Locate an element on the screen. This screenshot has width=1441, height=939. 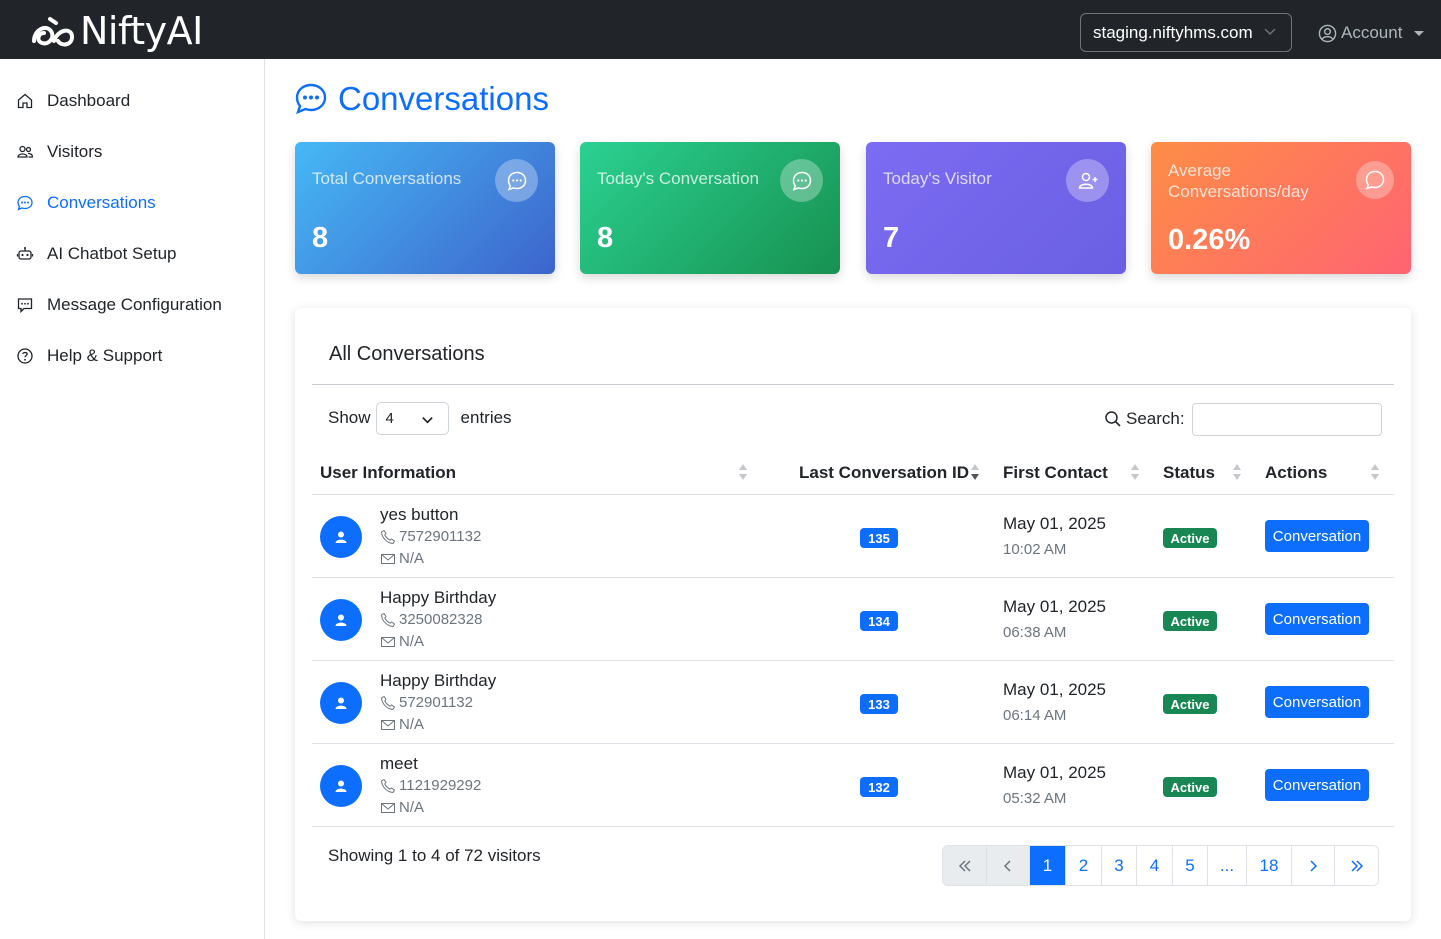
column-header-user-information: User Information is located at coordinates (388, 473).